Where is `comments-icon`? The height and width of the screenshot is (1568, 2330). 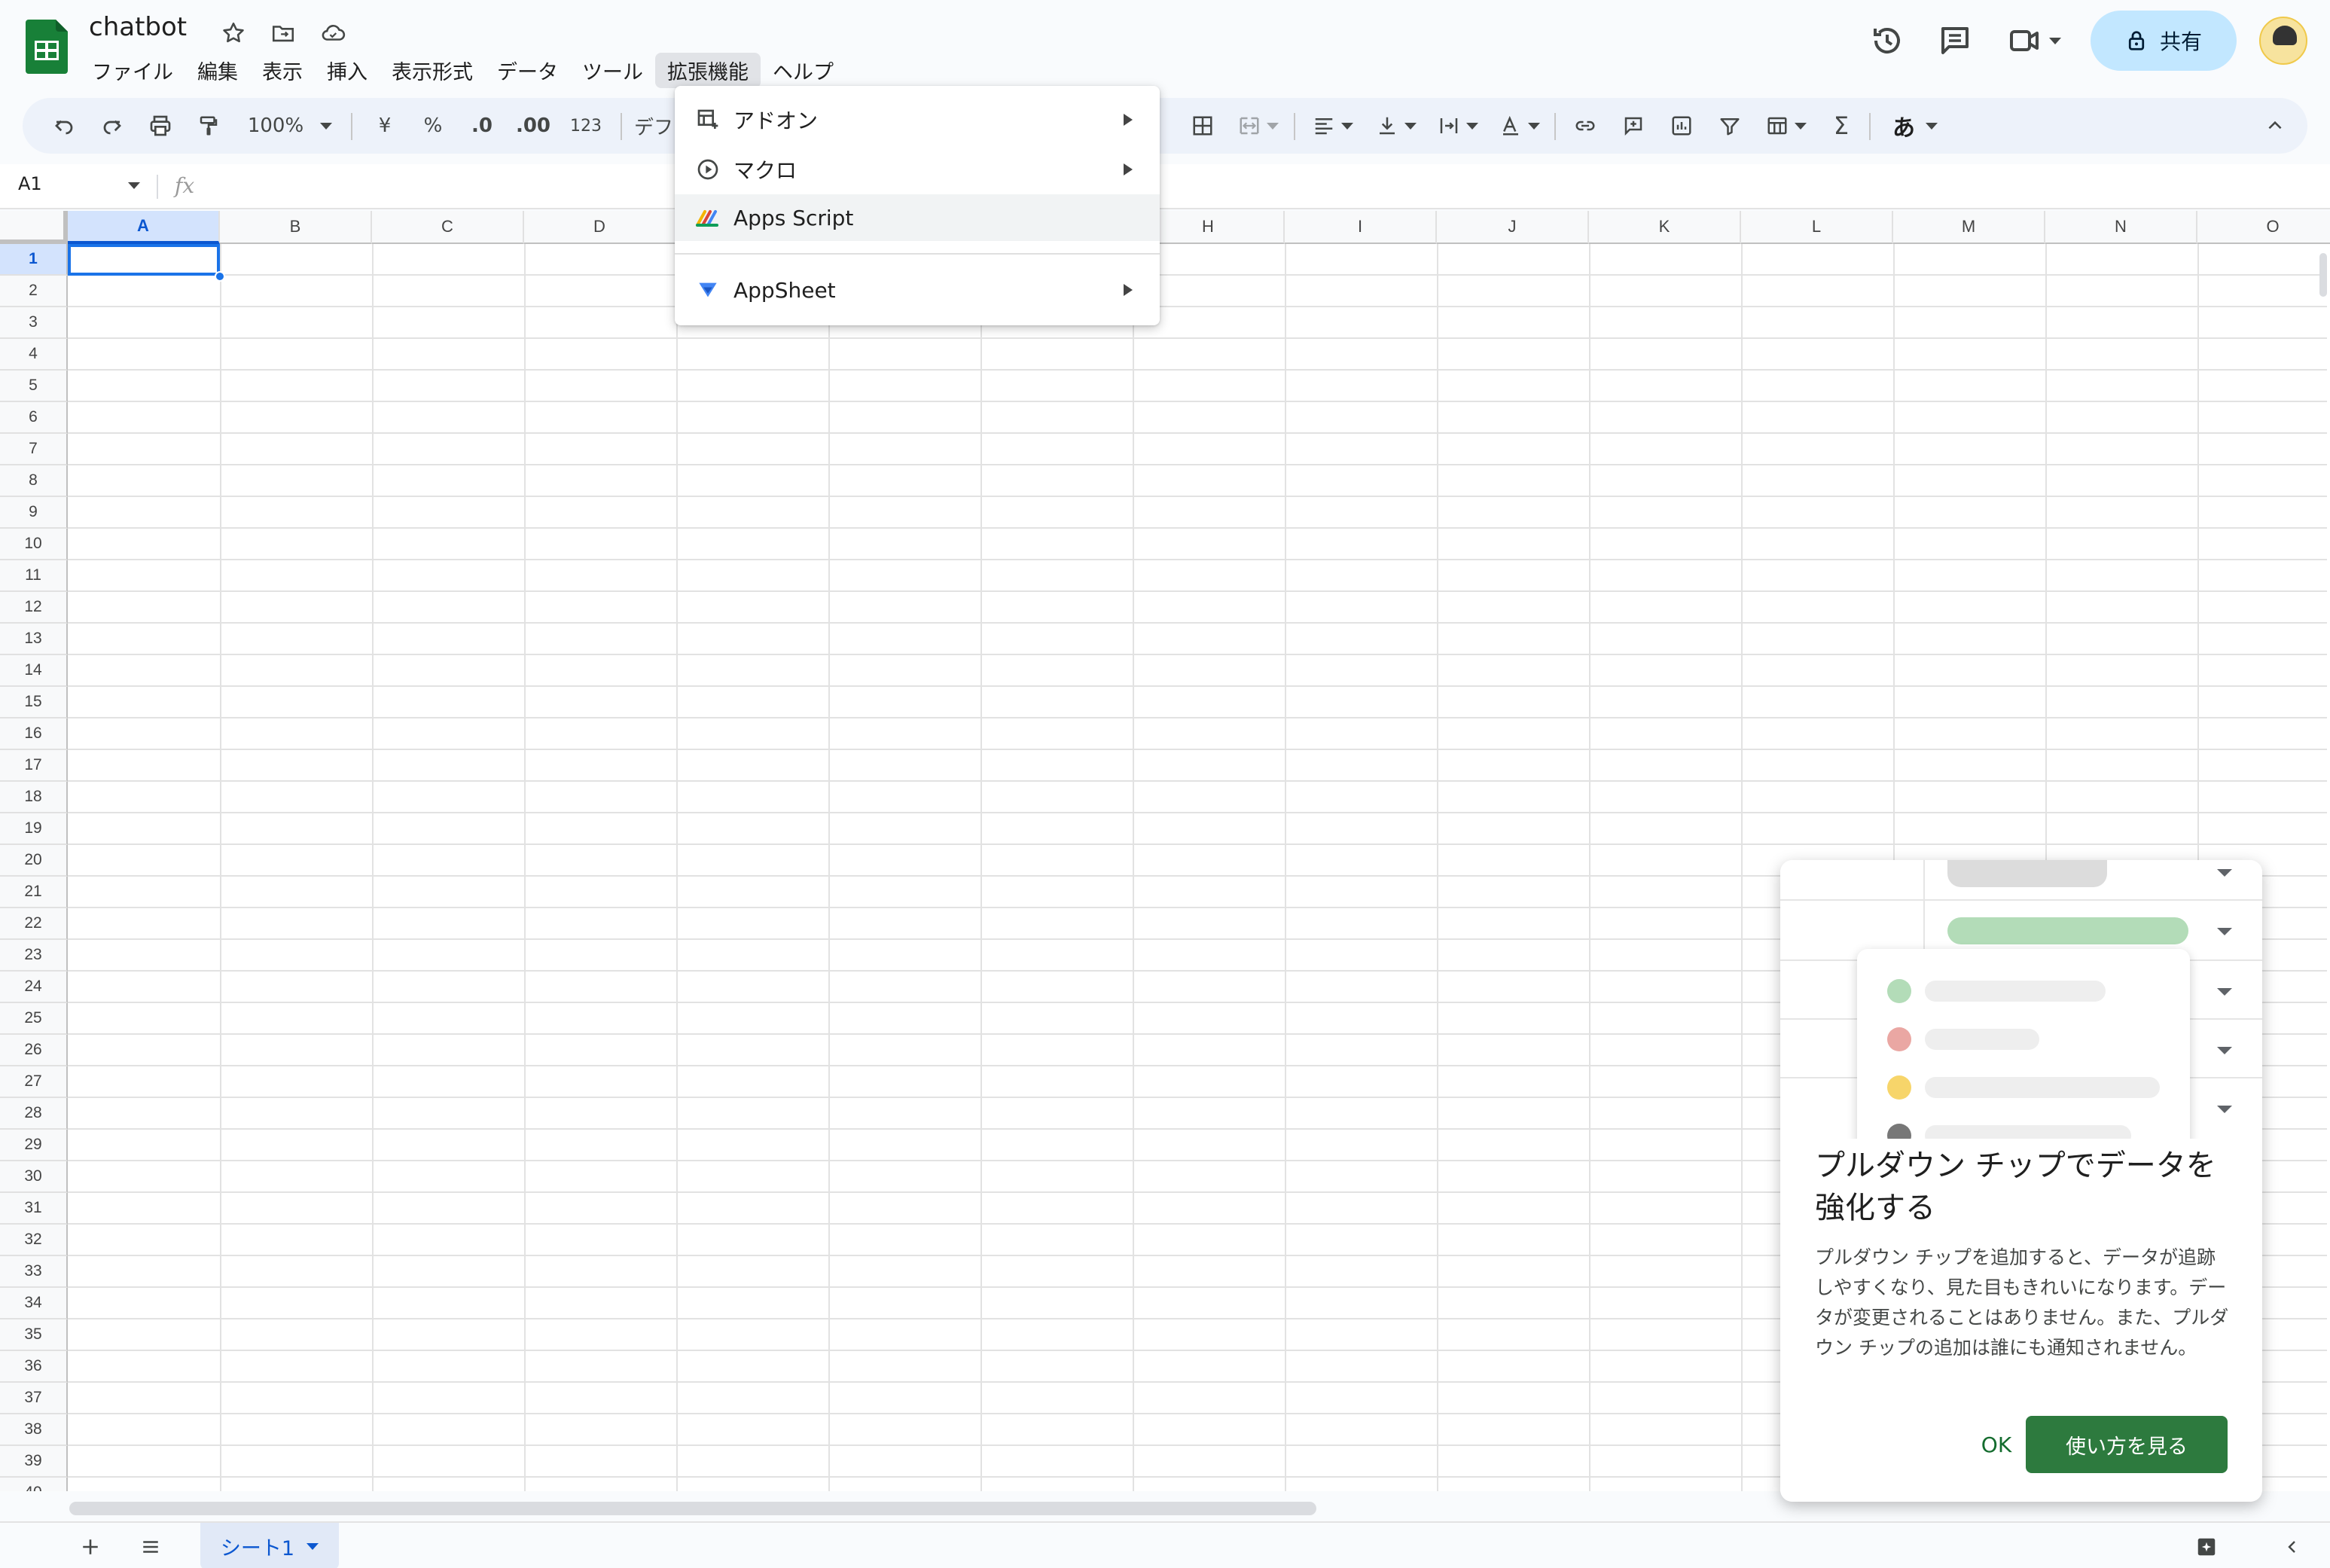
comments-icon is located at coordinates (1955, 40).